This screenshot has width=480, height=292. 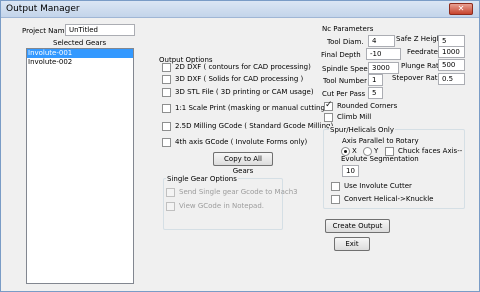 I want to click on selected-gears-label: Selected Gears, so click(x=80, y=43).